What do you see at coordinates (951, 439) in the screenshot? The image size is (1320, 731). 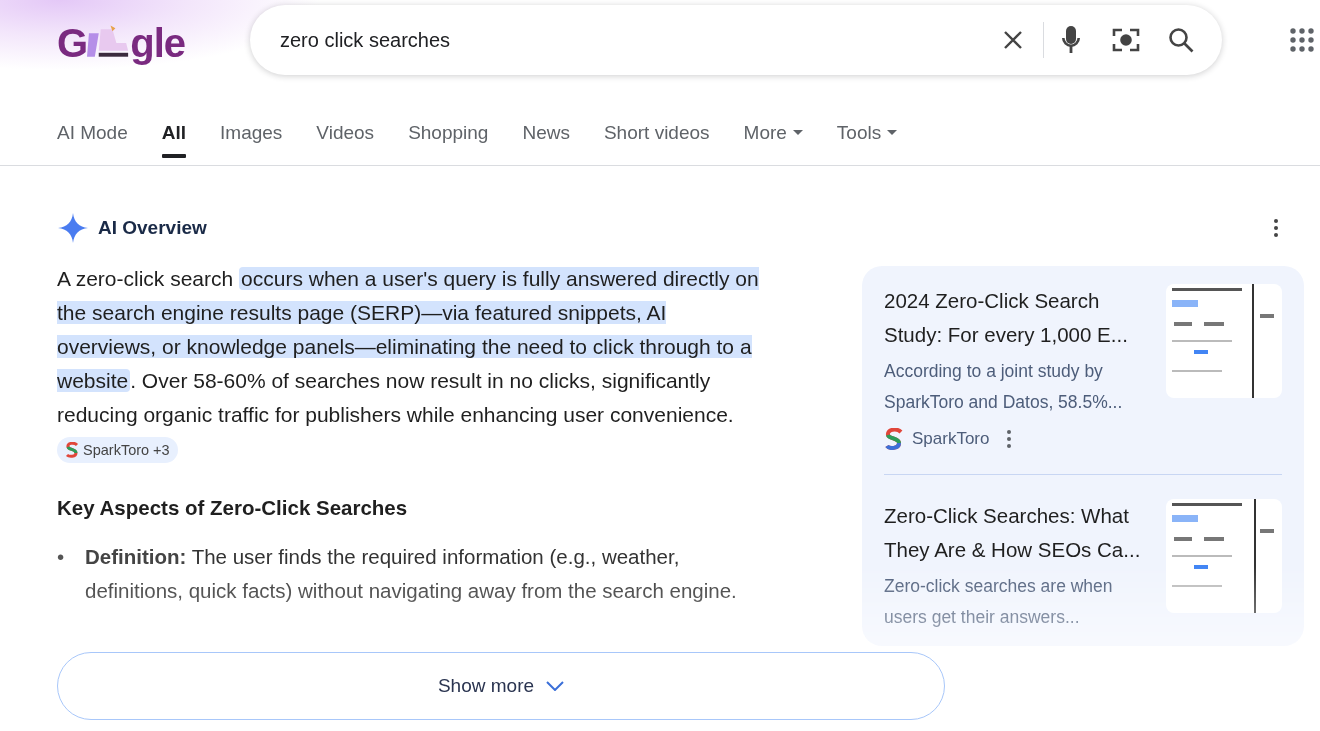 I see `site-name: SparkToro` at bounding box center [951, 439].